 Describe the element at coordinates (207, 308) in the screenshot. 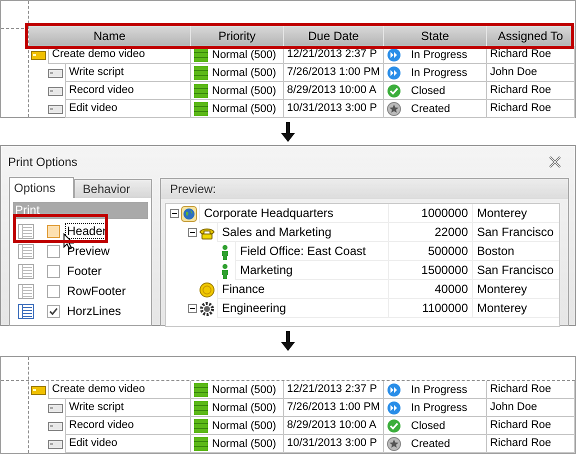

I see `gear-icon` at that location.